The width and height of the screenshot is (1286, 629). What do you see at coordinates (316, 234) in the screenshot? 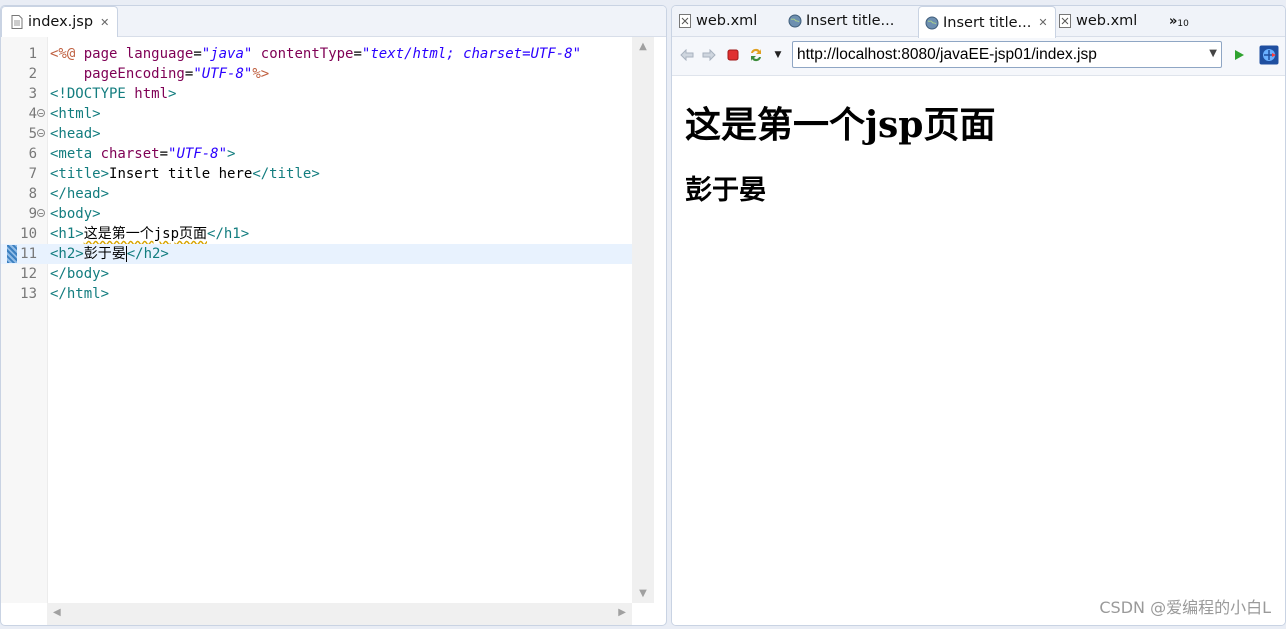
I see `code-line: 10 <h1>这是第一个jsp页面</h1>` at bounding box center [316, 234].